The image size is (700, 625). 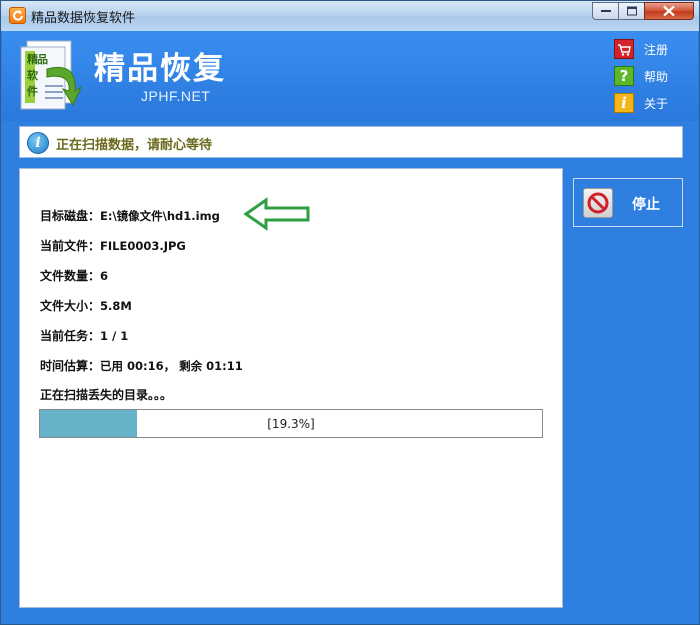 I want to click on file-size-value: 5.8M, so click(x=116, y=305).